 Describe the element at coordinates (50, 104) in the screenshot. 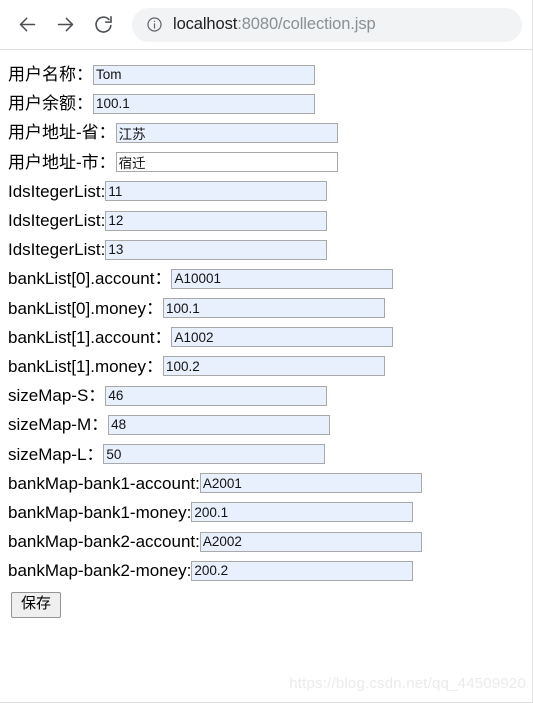

I see `form-row-label: 用户余额：` at that location.